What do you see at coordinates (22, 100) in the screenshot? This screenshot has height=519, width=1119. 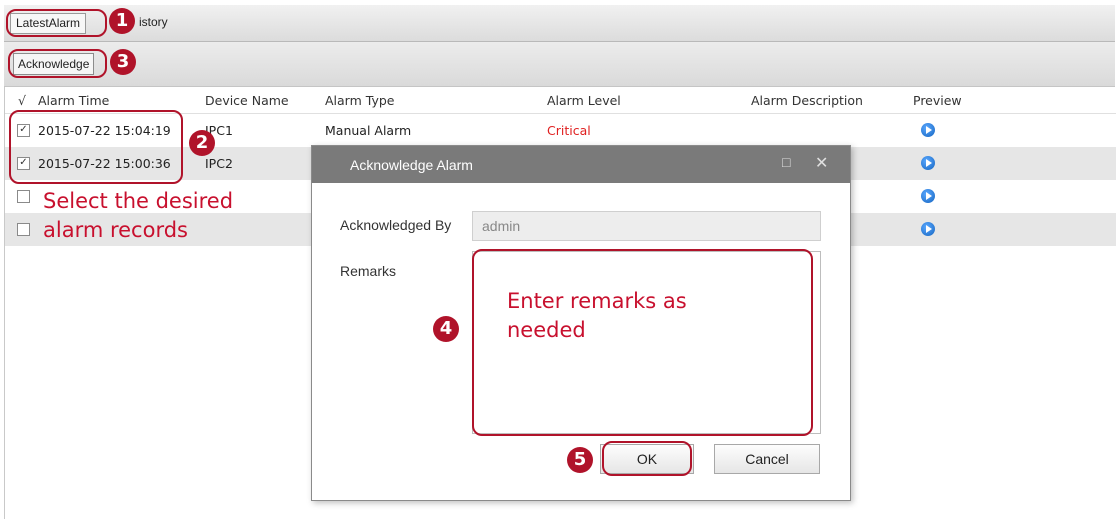 I see `header-check: √` at bounding box center [22, 100].